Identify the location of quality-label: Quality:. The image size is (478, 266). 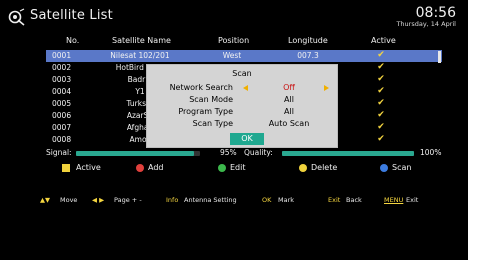
(258, 152).